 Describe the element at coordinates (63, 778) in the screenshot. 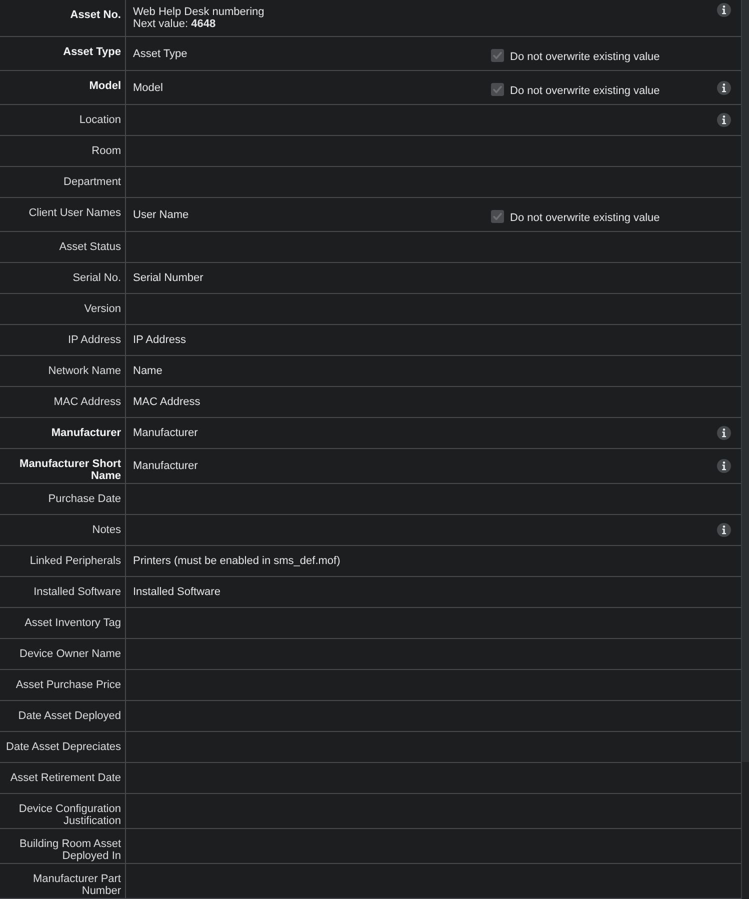

I see `field-label: Asset Retirement Date` at that location.